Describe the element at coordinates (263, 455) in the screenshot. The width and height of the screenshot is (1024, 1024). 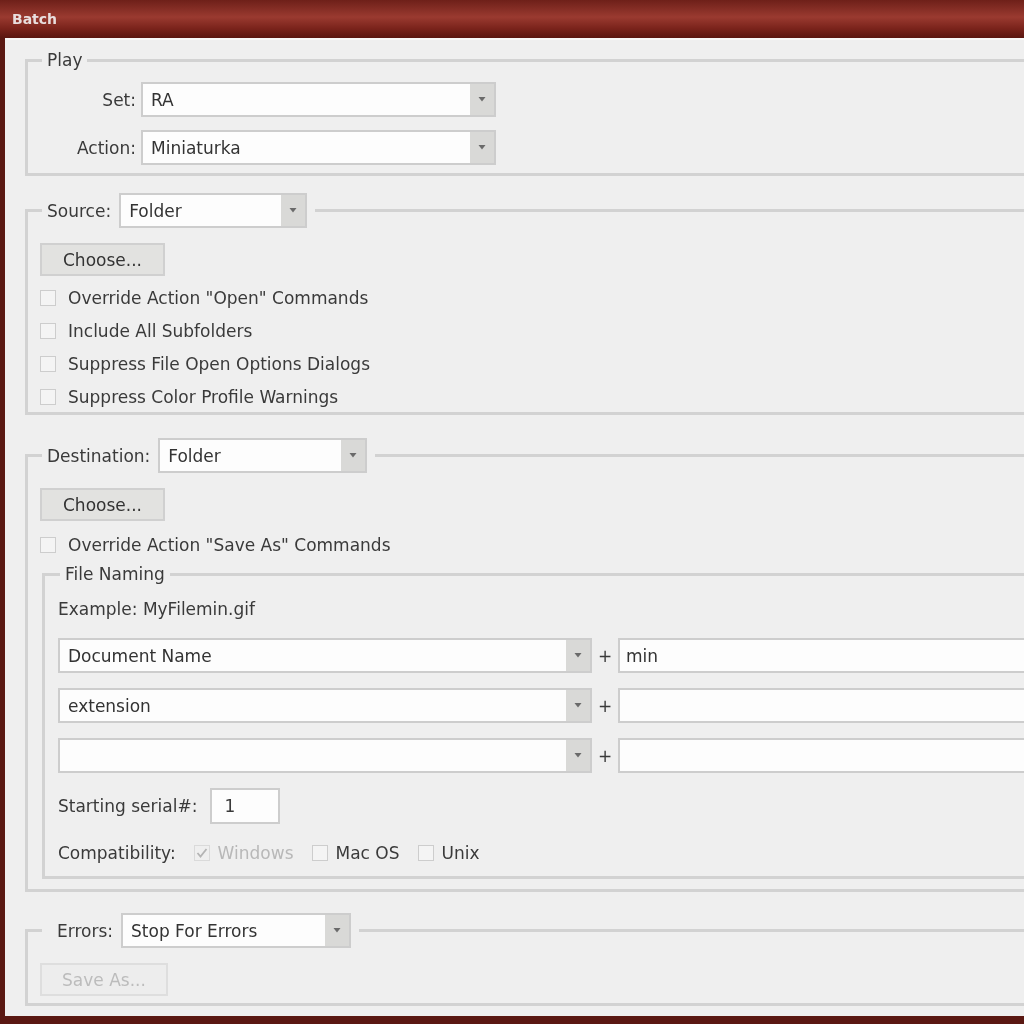
I see `destination-dropdown: Folder` at that location.